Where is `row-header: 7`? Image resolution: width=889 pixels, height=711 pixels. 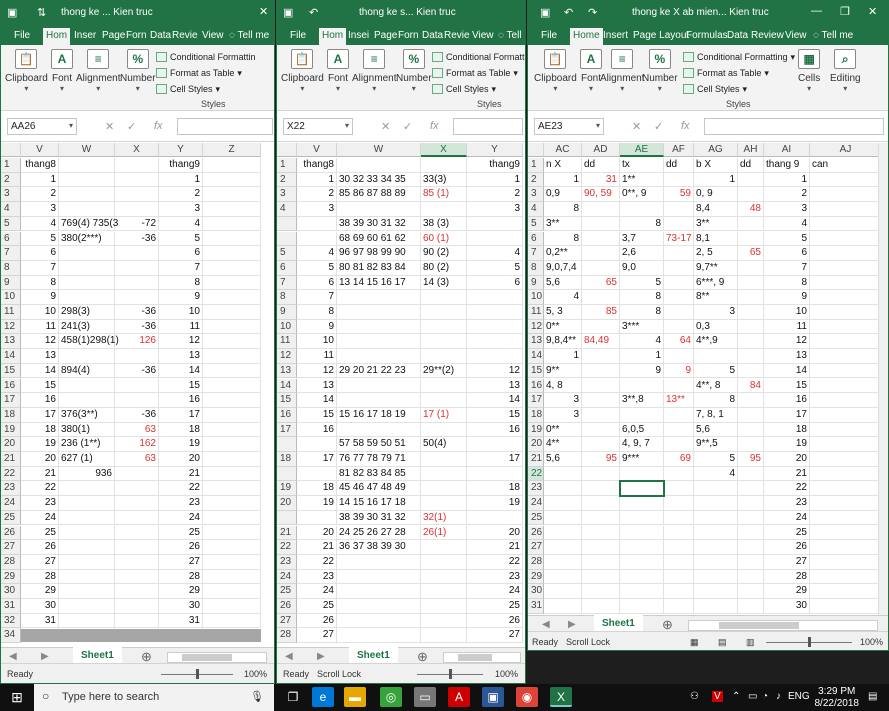 row-header: 7 is located at coordinates (536, 253).